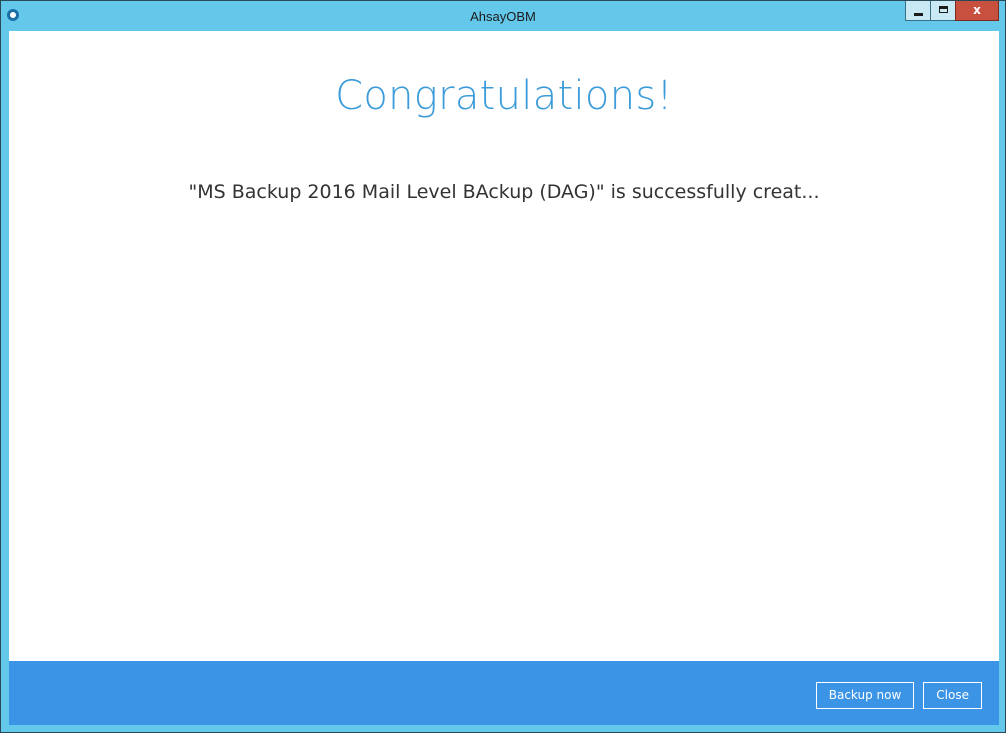 This screenshot has width=1006, height=733. I want to click on close-window-button: x, so click(977, 11).